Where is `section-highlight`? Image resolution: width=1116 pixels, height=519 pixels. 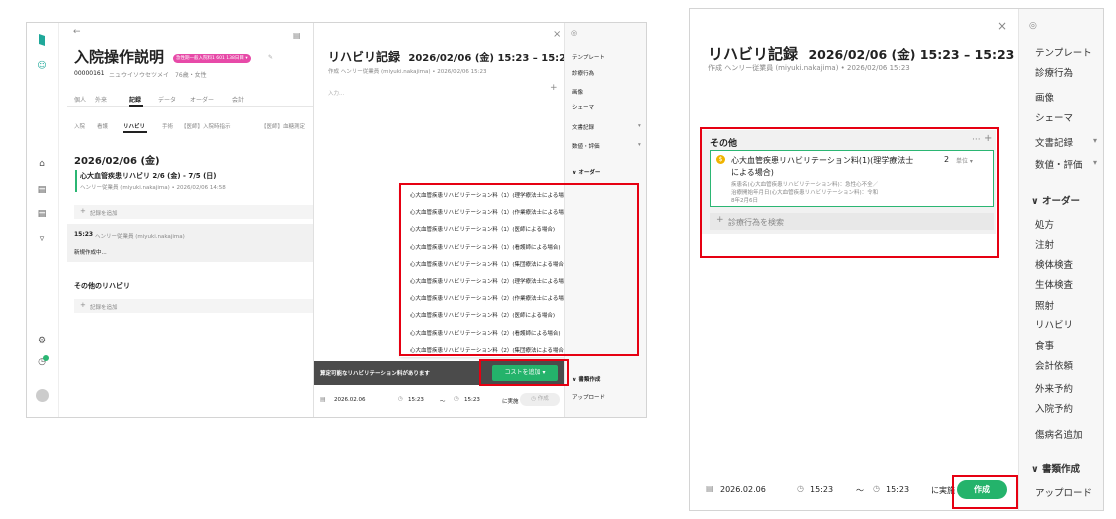 section-highlight is located at coordinates (849, 192).